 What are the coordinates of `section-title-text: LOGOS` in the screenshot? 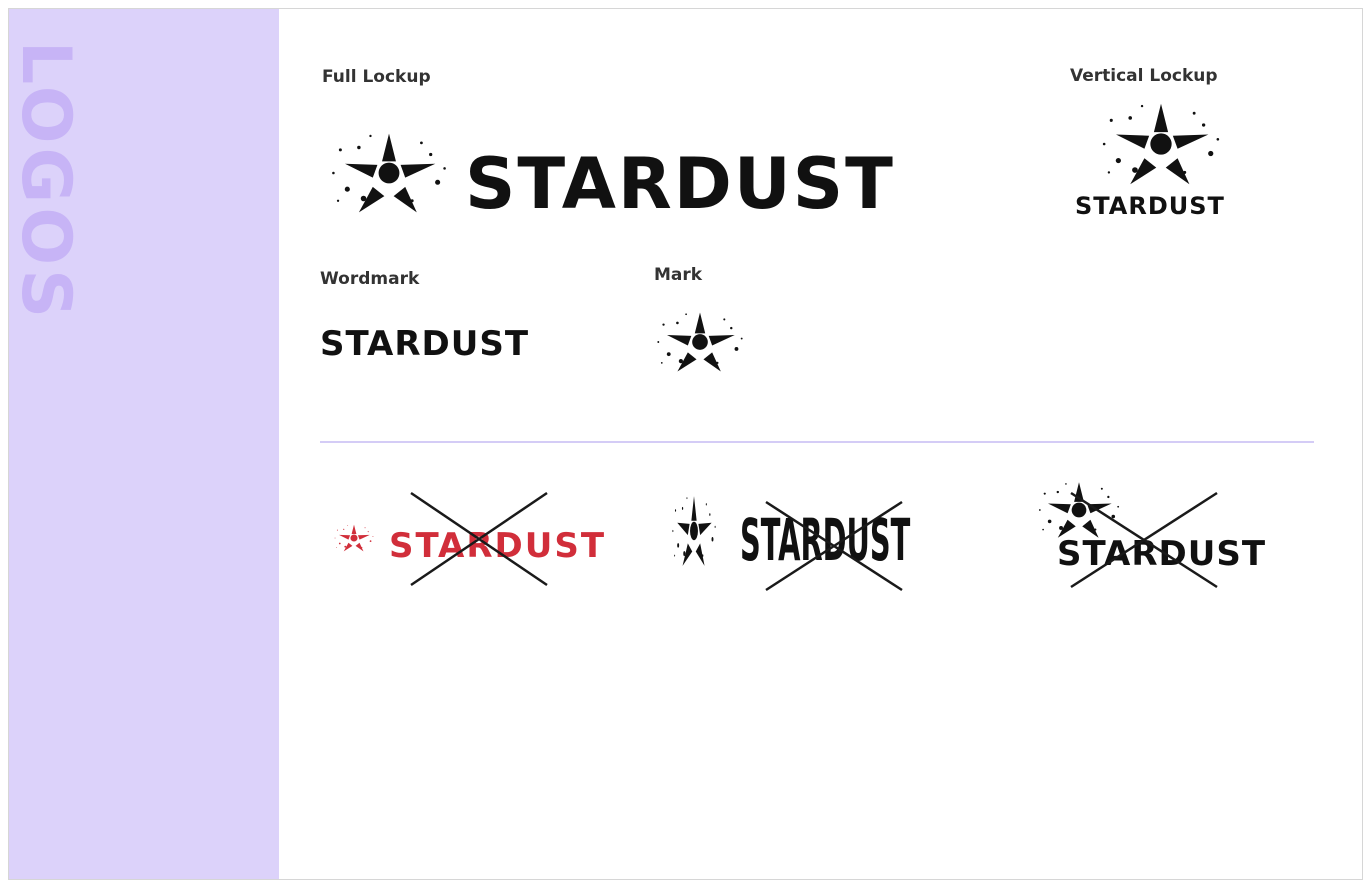 It's located at (47, 181).